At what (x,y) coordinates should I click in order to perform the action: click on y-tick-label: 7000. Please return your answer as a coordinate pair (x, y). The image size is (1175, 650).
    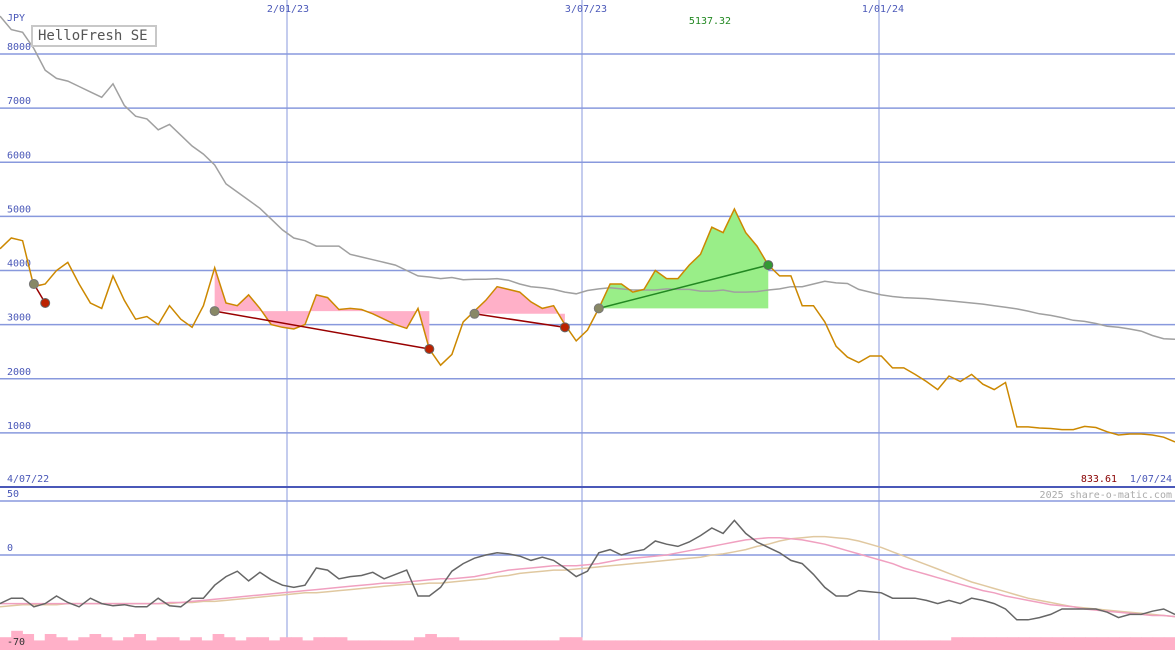
    Looking at the image, I should click on (19, 101).